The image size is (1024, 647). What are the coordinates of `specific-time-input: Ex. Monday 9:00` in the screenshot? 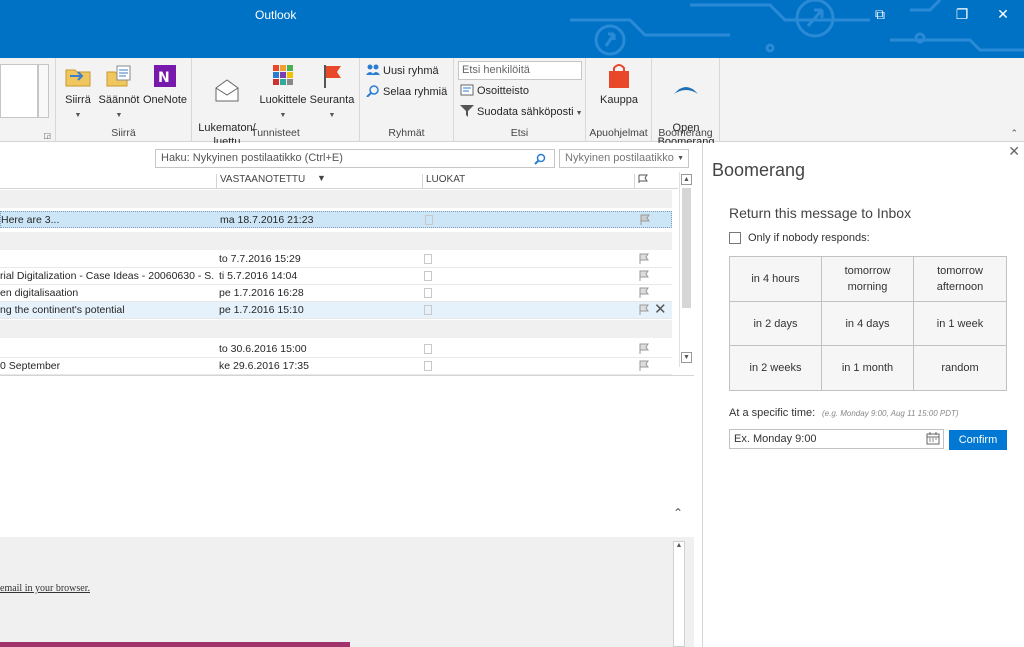 It's located at (836, 439).